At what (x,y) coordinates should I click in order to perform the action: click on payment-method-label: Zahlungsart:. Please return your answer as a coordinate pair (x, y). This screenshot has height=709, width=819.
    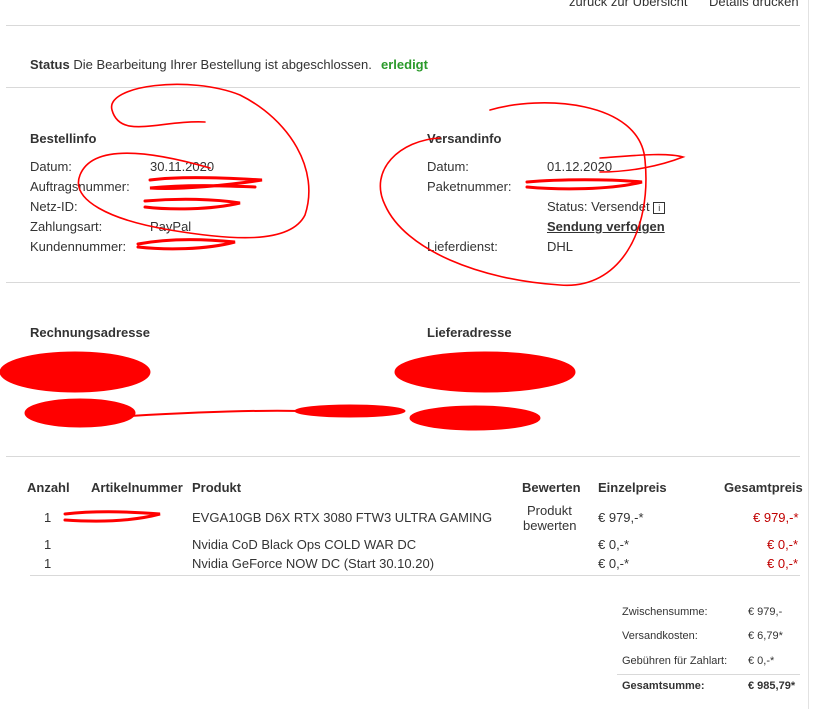
    Looking at the image, I should click on (66, 226).